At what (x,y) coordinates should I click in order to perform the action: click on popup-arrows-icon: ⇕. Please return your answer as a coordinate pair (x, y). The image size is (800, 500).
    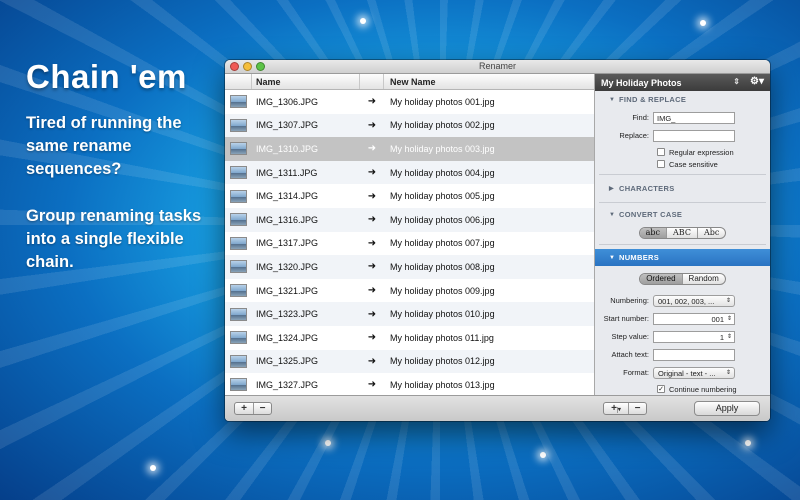
    Looking at the image, I should click on (728, 372).